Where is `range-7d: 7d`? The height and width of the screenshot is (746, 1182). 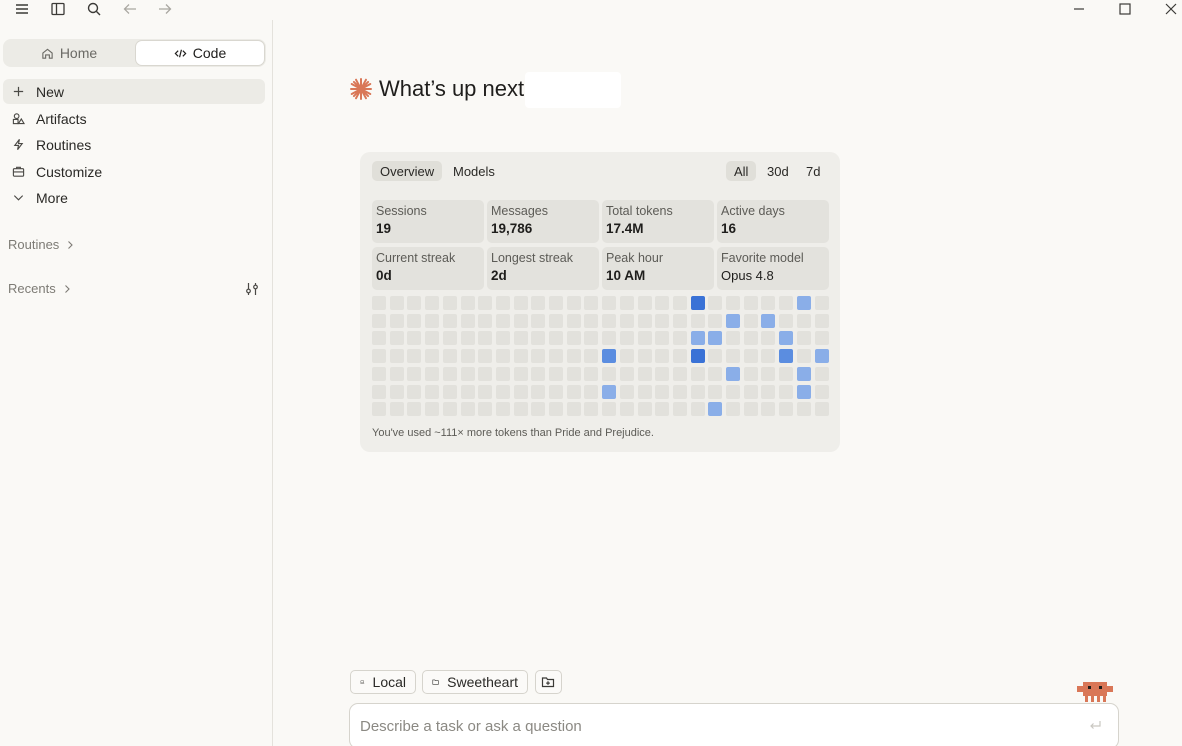
range-7d: 7d is located at coordinates (813, 171).